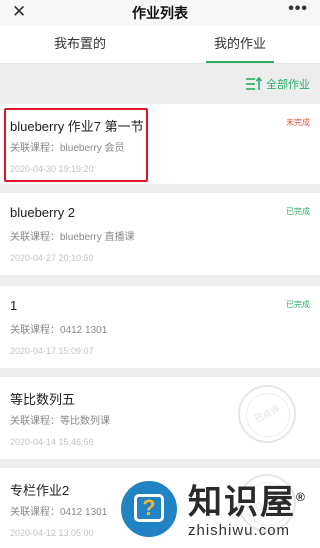  I want to click on homework-course: 关联课程：blueberry 直播课, so click(72, 235).